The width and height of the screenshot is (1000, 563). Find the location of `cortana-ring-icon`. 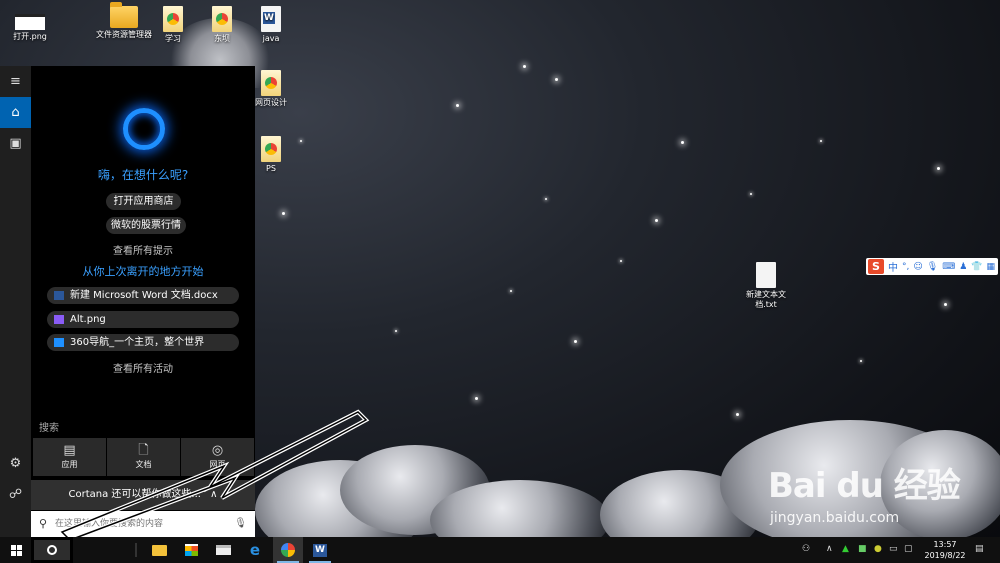

cortana-ring-icon is located at coordinates (144, 129).